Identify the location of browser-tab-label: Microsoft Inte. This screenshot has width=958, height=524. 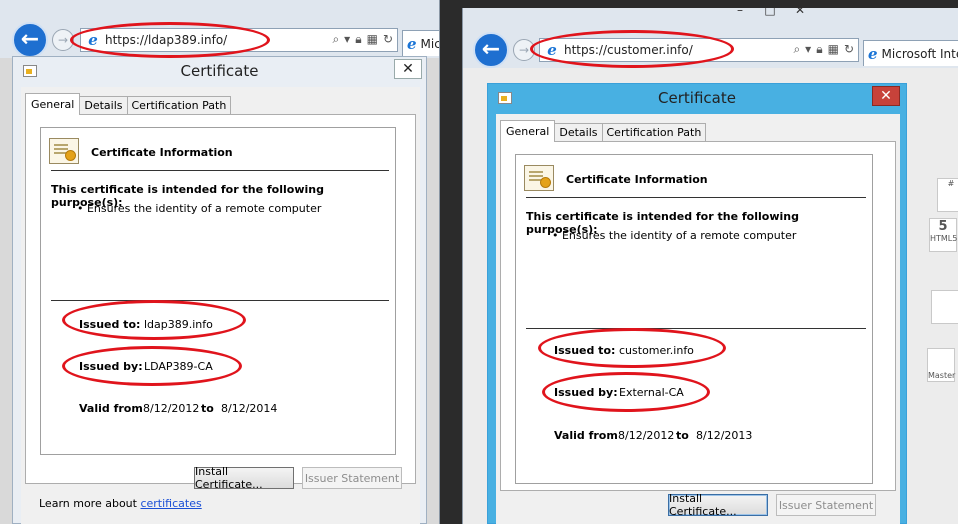
(919, 53).